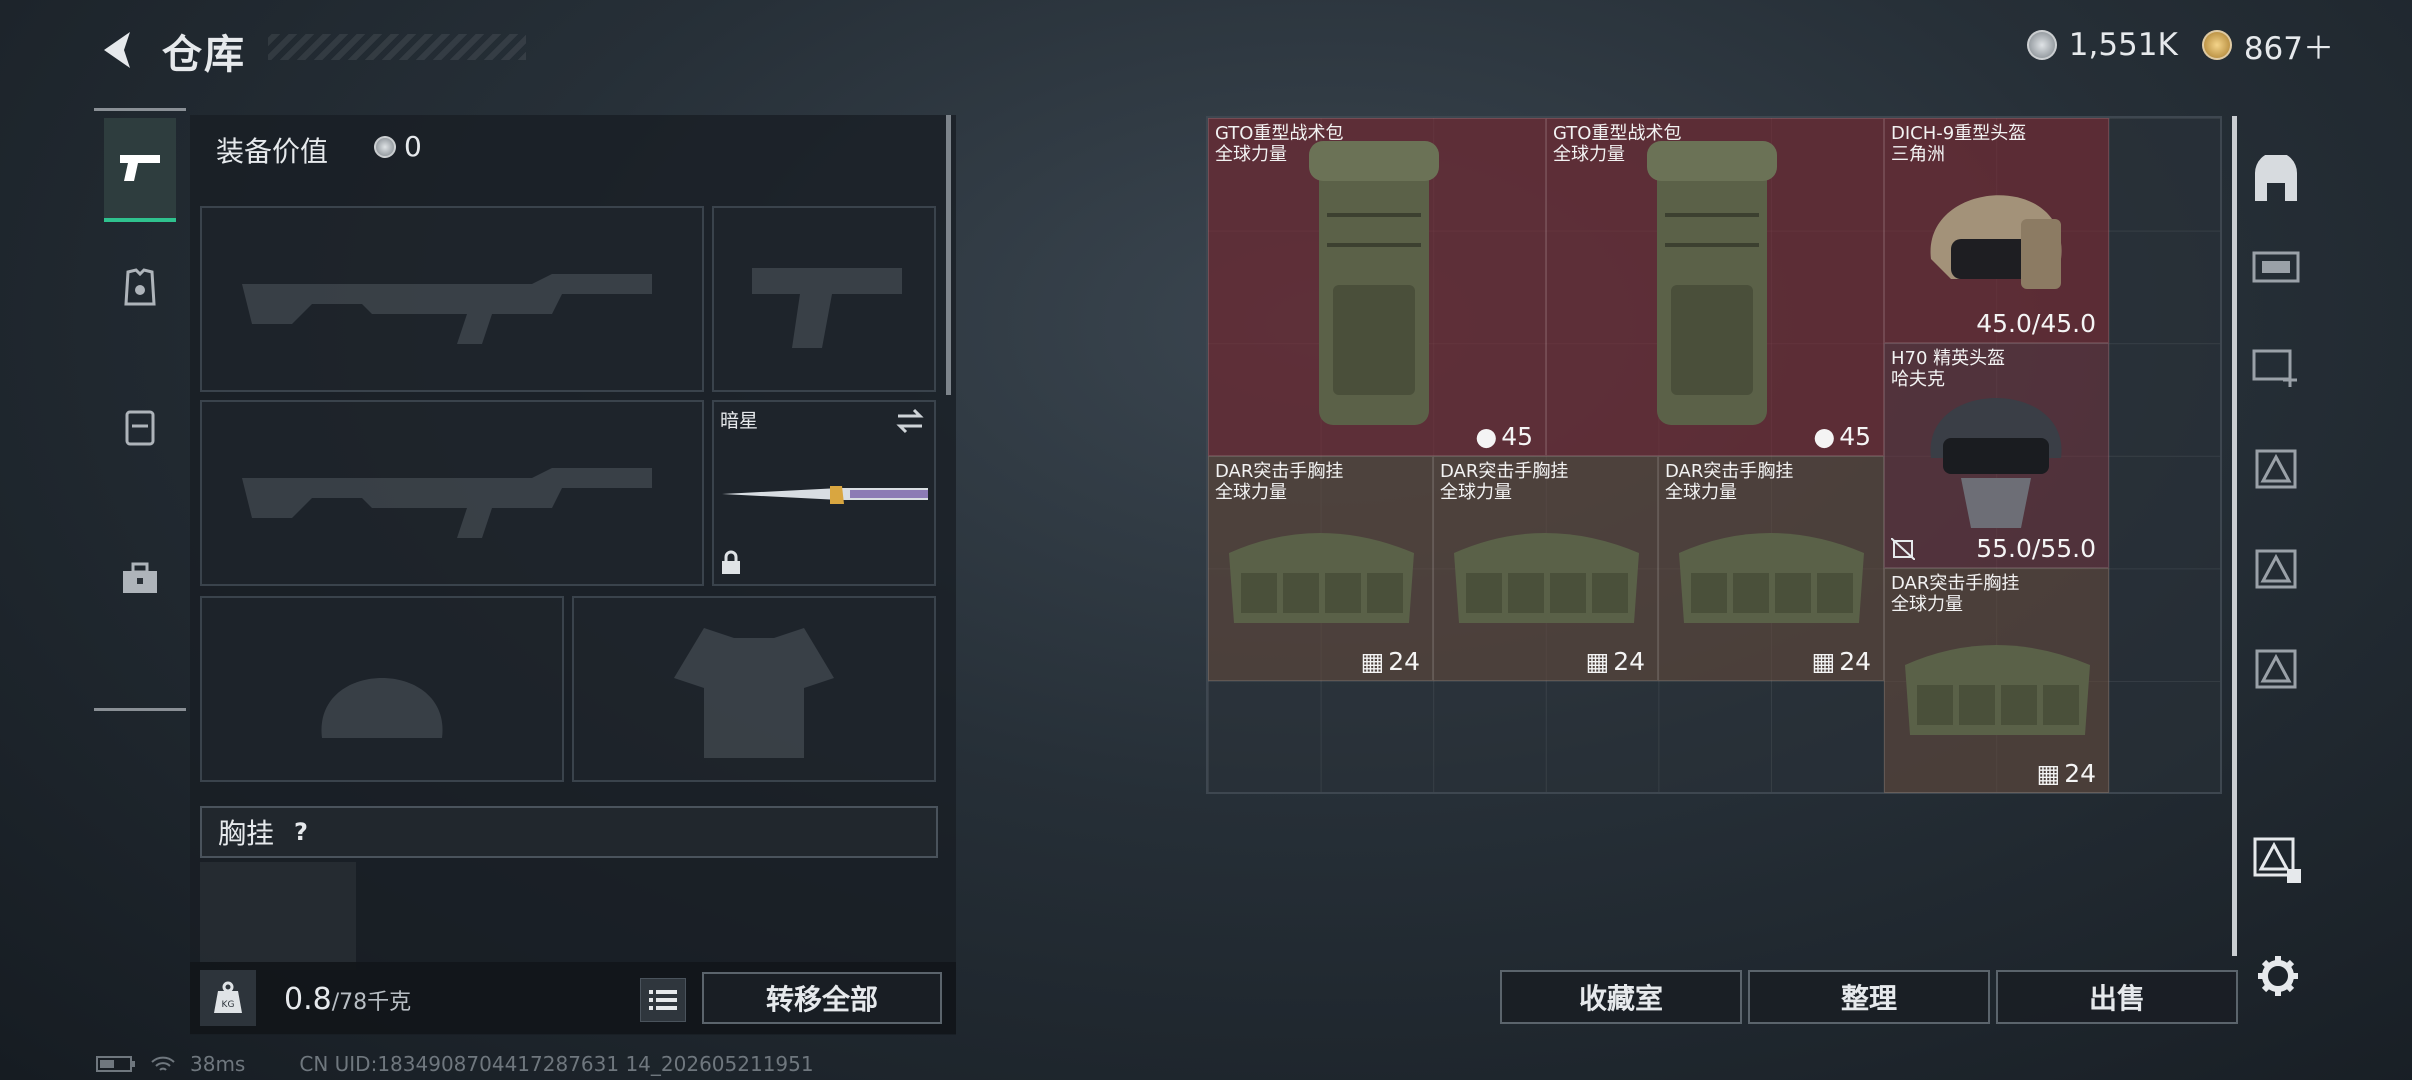 The image size is (2412, 1080). I want to click on weight-current: 0.8, so click(308, 999).